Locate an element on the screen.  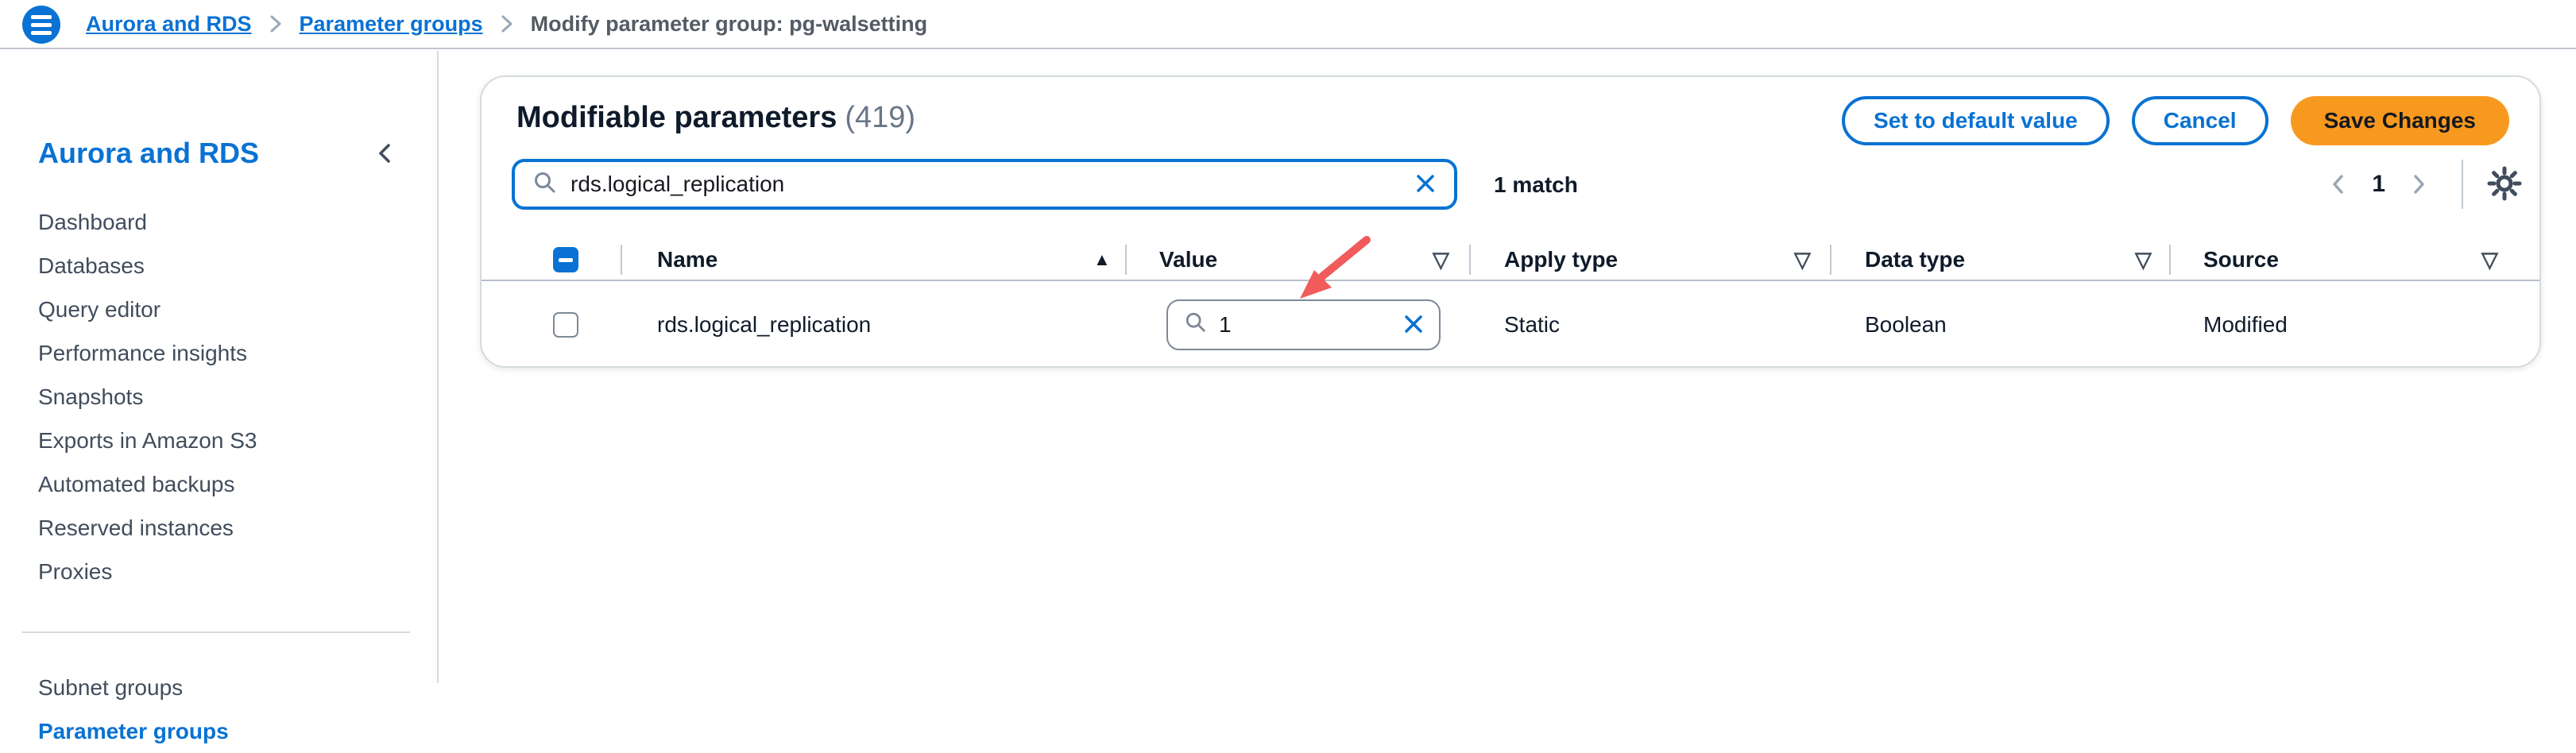
gear-icon is located at coordinates (2504, 184).